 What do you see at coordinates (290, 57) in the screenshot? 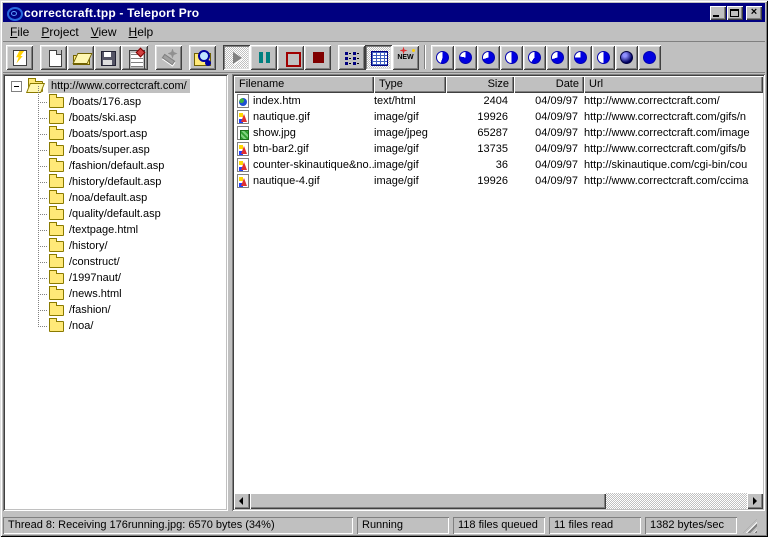
I see `stop-project-button` at bounding box center [290, 57].